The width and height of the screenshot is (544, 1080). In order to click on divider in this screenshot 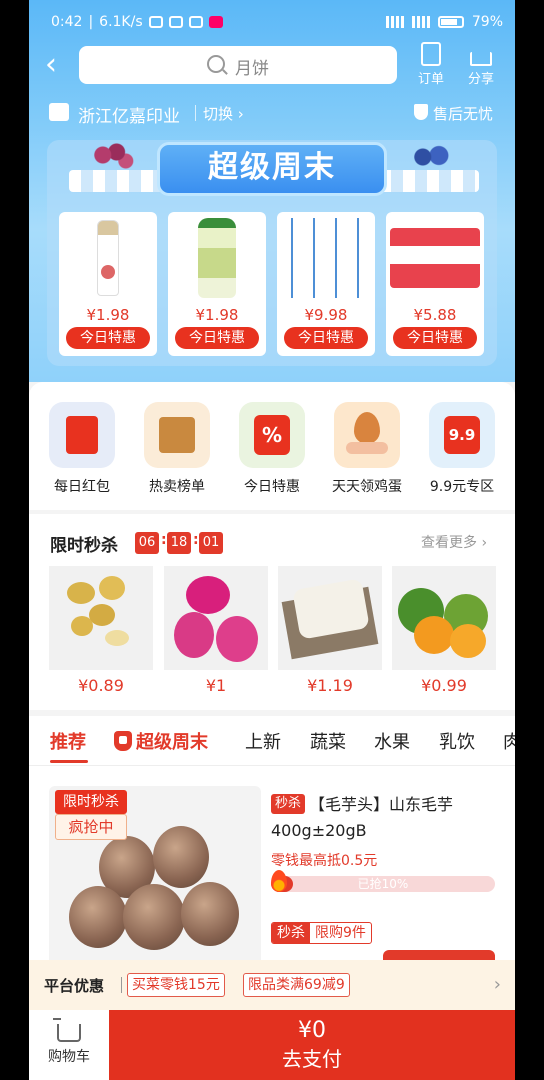, I will do `click(121, 985)`.